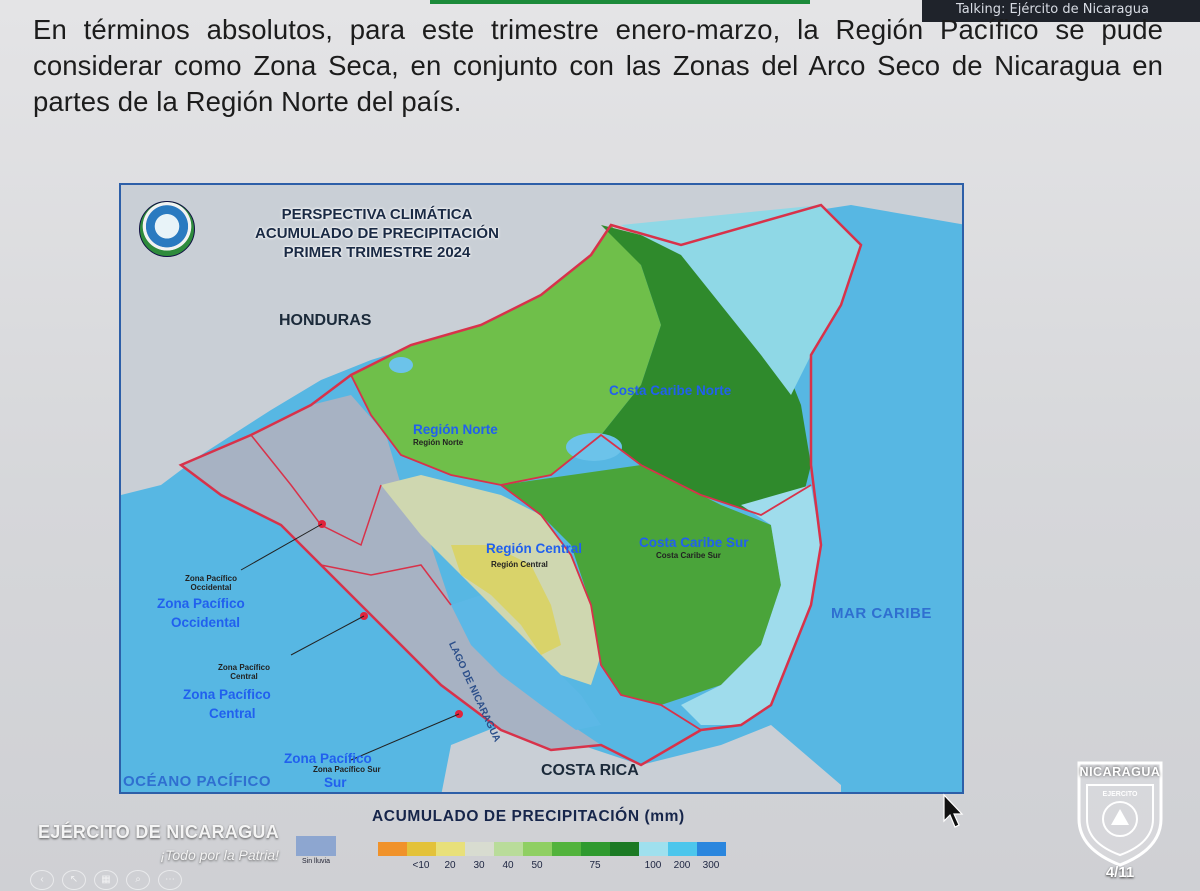 The image size is (1200, 891). Describe the element at coordinates (688, 555) in the screenshot. I see `label-costa-caribe-sur-small: Costa Caribe Sur` at that location.